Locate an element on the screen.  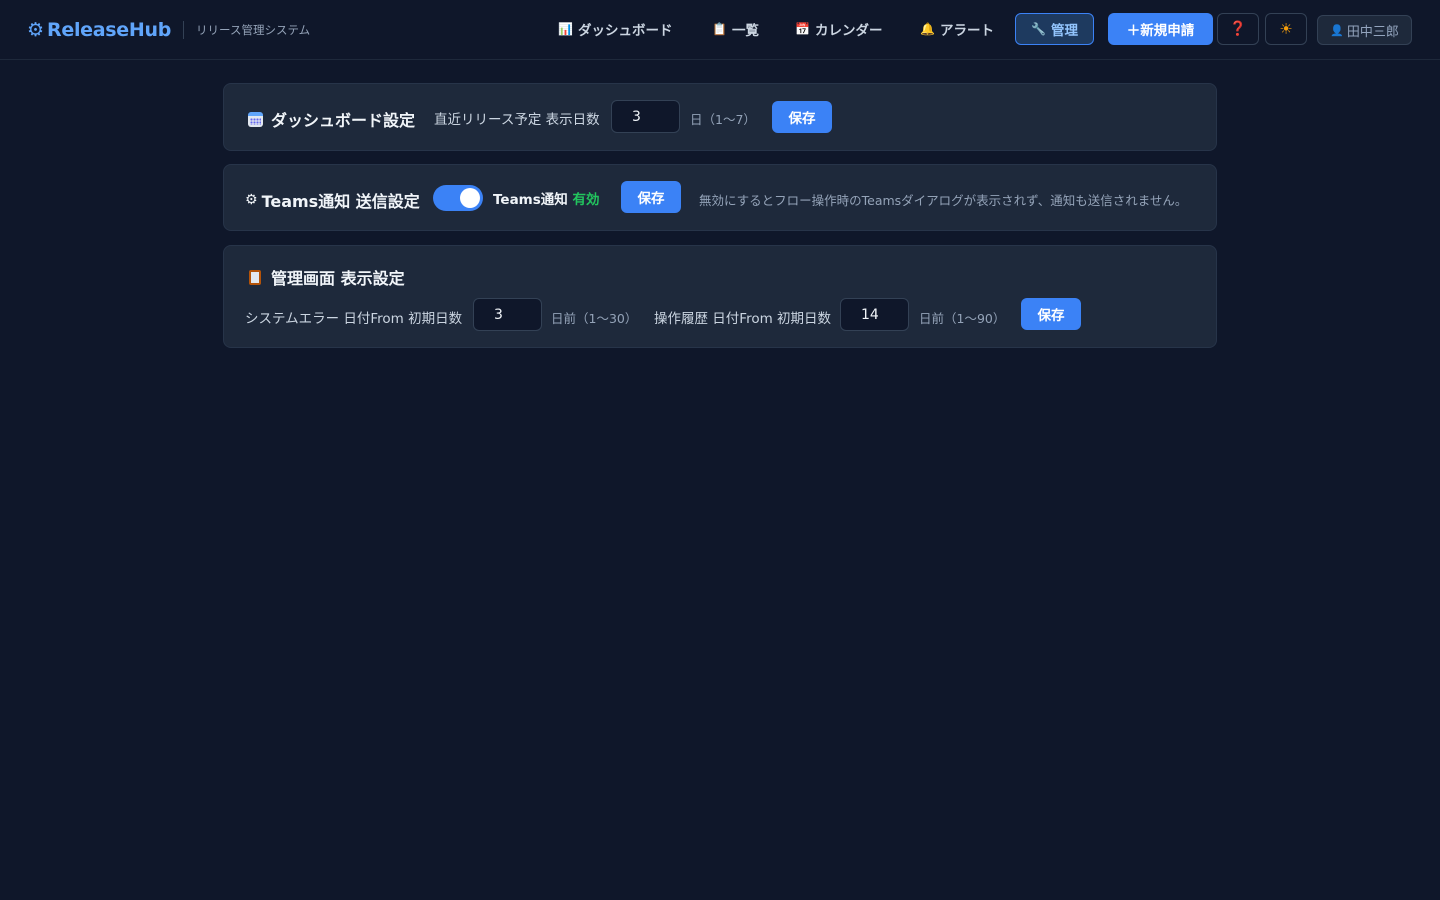
nav-label: 一覧 is located at coordinates (745, 31).